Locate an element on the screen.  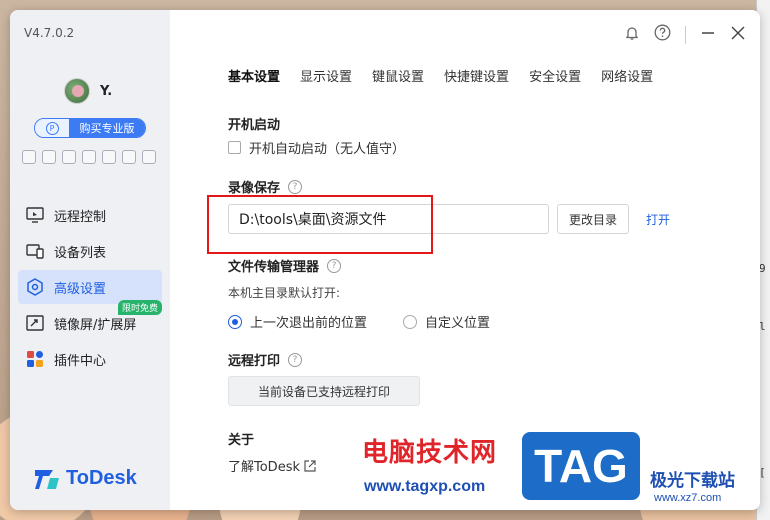
card-icon is located at coordinates (69, 157).